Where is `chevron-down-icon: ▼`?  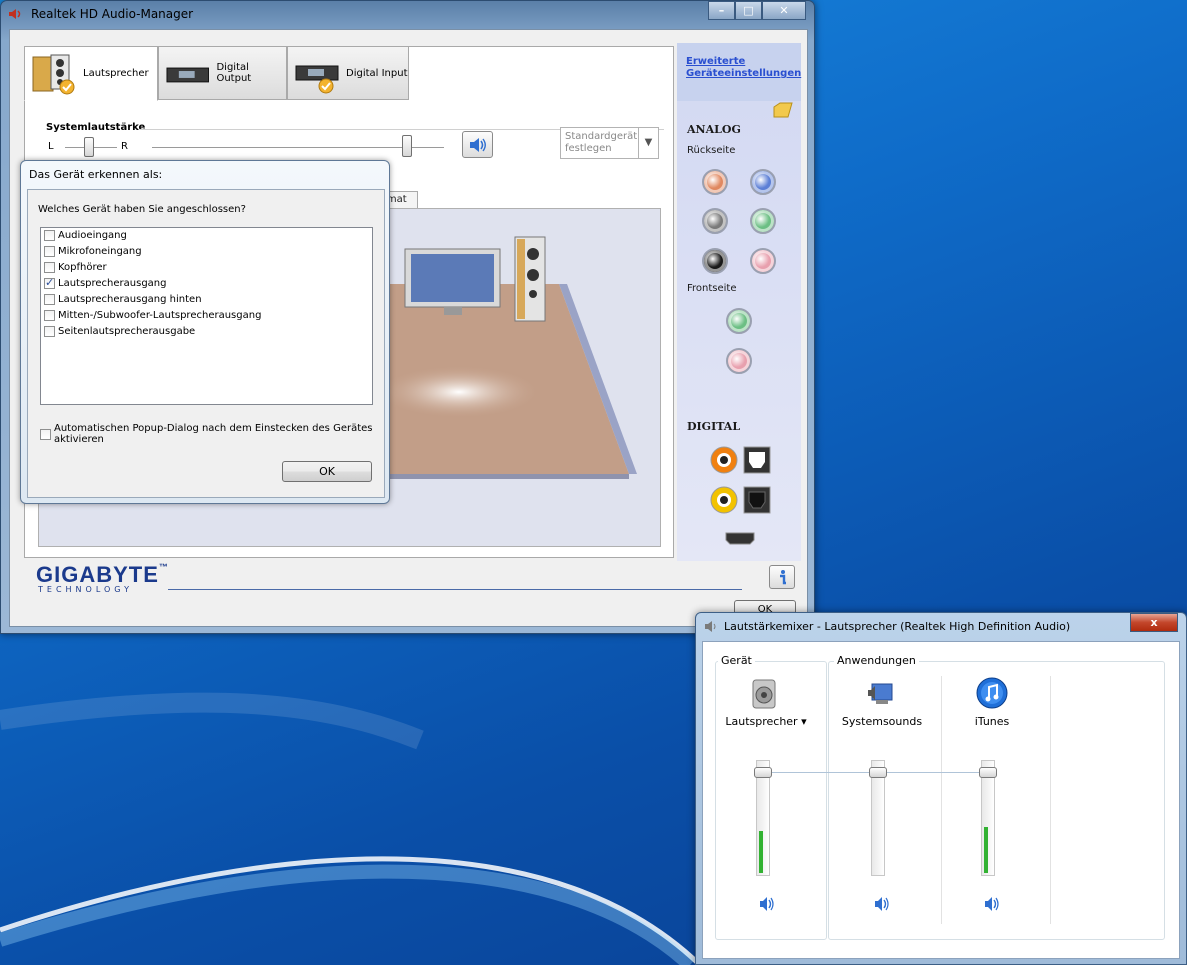 chevron-down-icon: ▼ is located at coordinates (648, 143).